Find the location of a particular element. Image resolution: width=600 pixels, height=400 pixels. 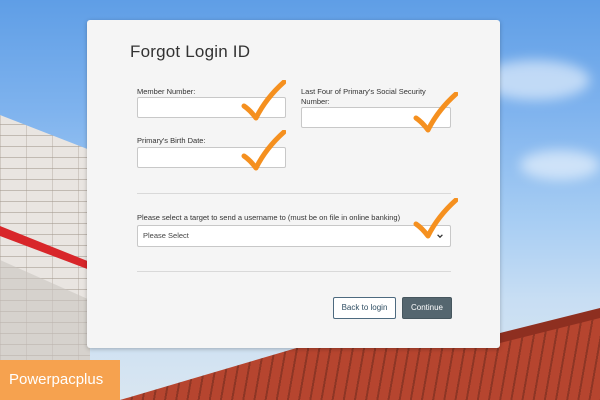

watermark-badge: Powerpacplus is located at coordinates (60, 380).